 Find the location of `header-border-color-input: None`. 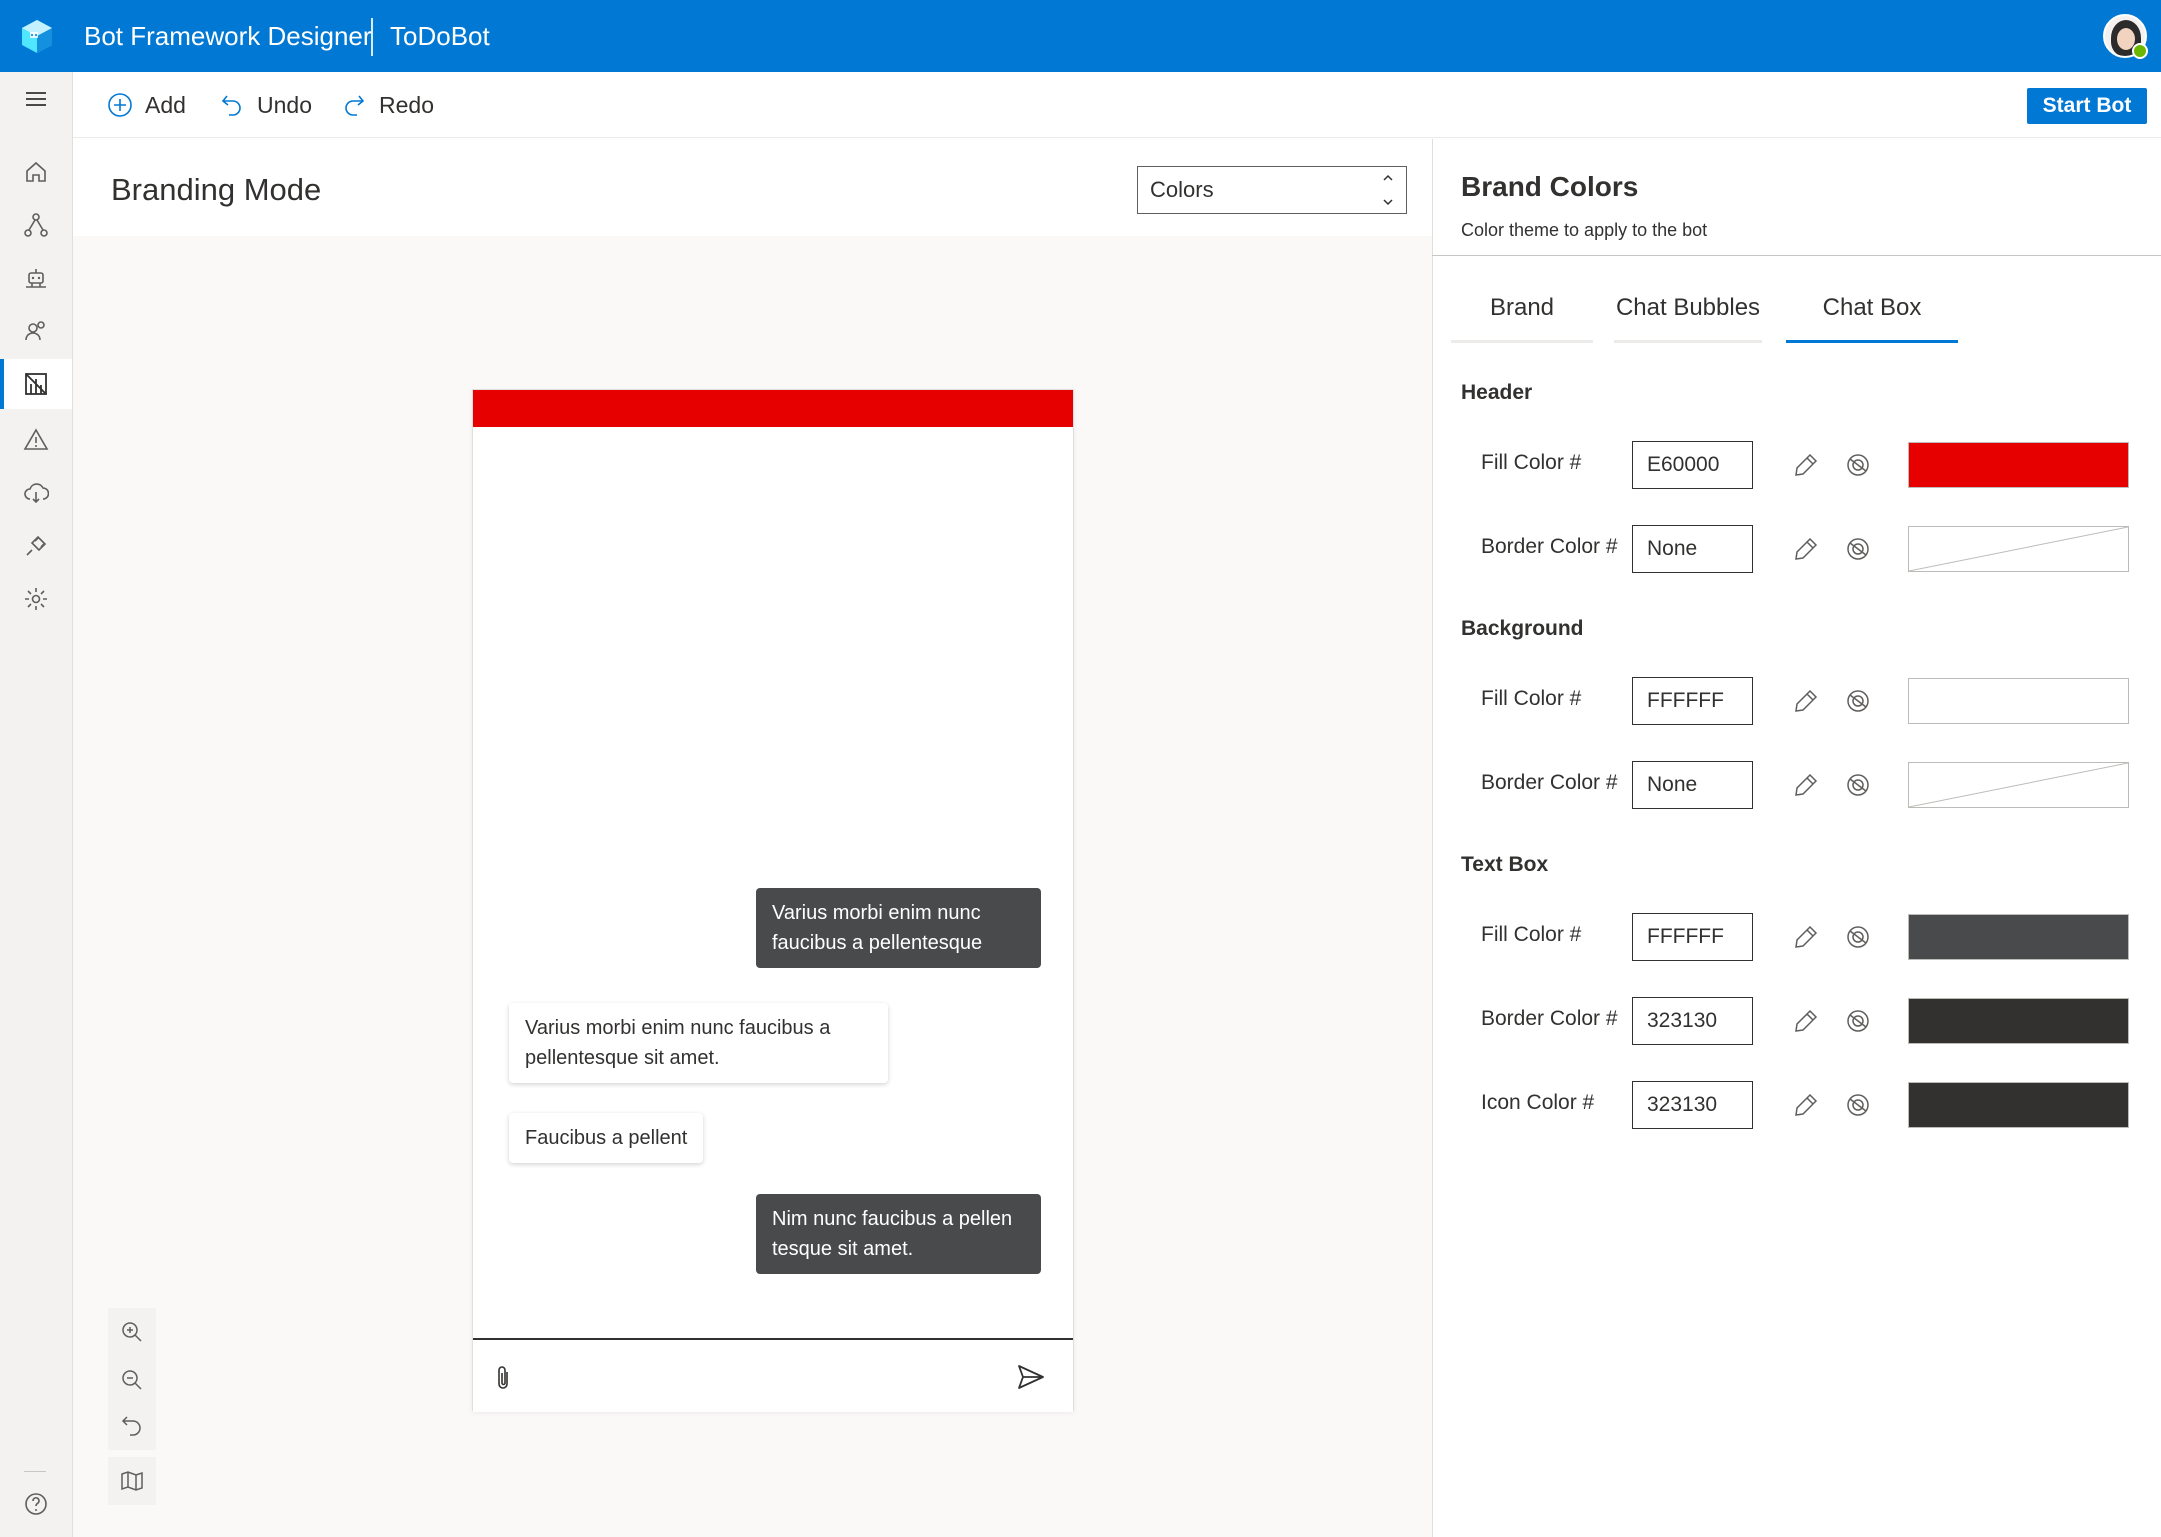

header-border-color-input: None is located at coordinates (1692, 549).